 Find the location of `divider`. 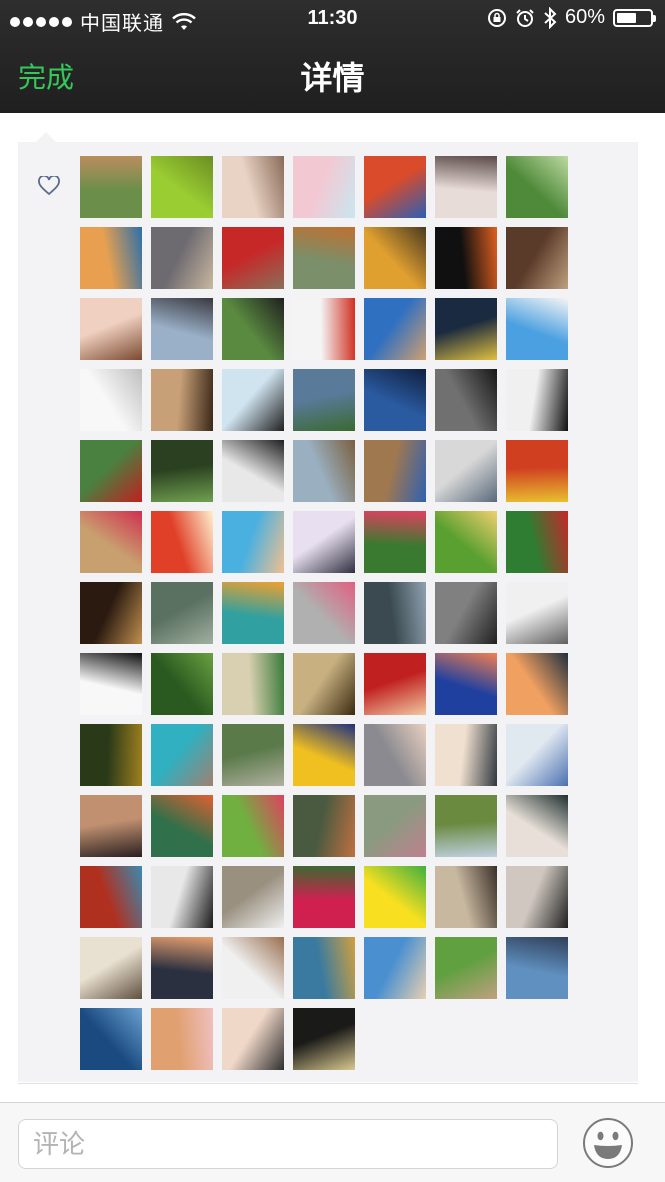

divider is located at coordinates (328, 1083).